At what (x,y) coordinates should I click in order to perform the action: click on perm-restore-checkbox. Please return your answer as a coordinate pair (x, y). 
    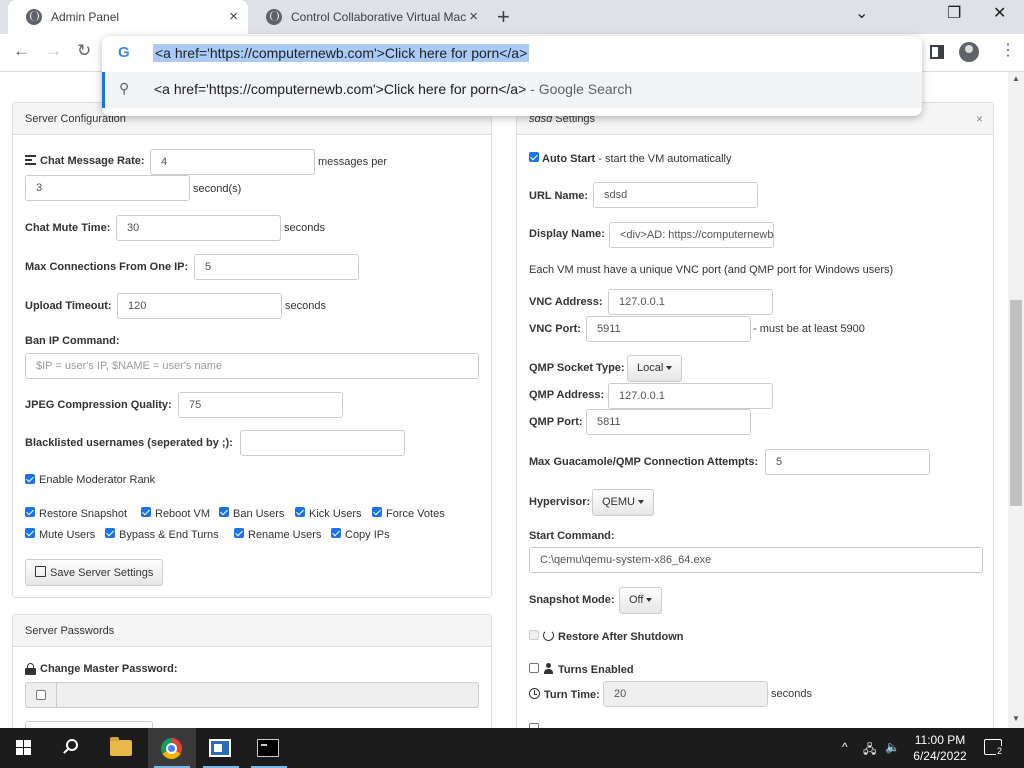
    Looking at the image, I should click on (30, 512).